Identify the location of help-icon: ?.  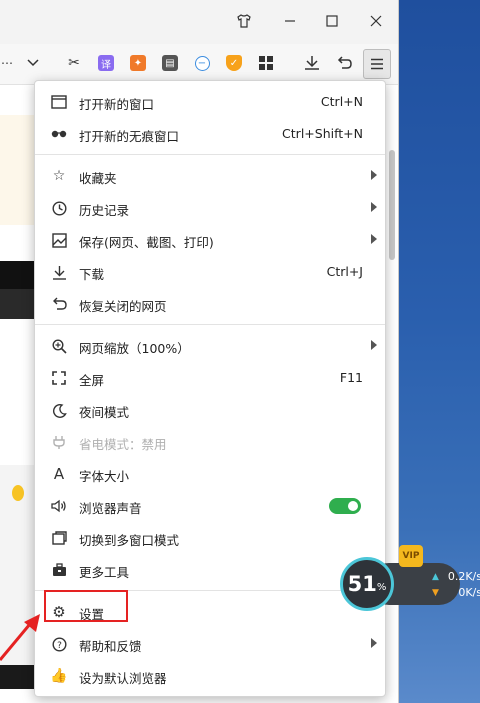
(59, 644).